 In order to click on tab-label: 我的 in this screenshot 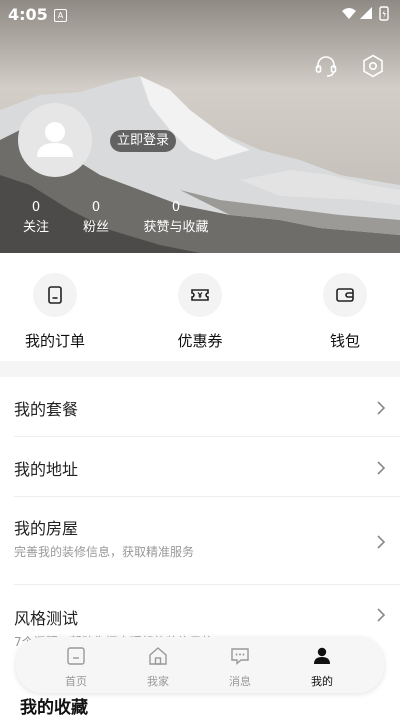, I will do `click(322, 681)`.